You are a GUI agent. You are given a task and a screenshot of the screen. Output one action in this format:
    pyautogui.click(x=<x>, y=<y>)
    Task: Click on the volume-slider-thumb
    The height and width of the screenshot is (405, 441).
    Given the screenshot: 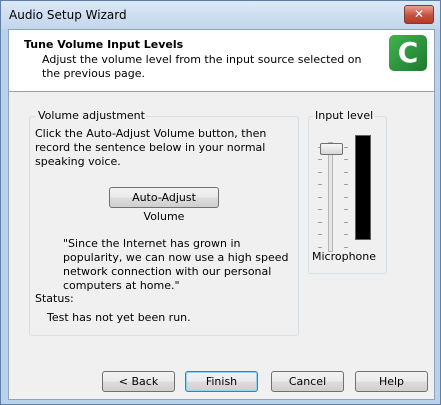 What is the action you would take?
    pyautogui.click(x=331, y=149)
    